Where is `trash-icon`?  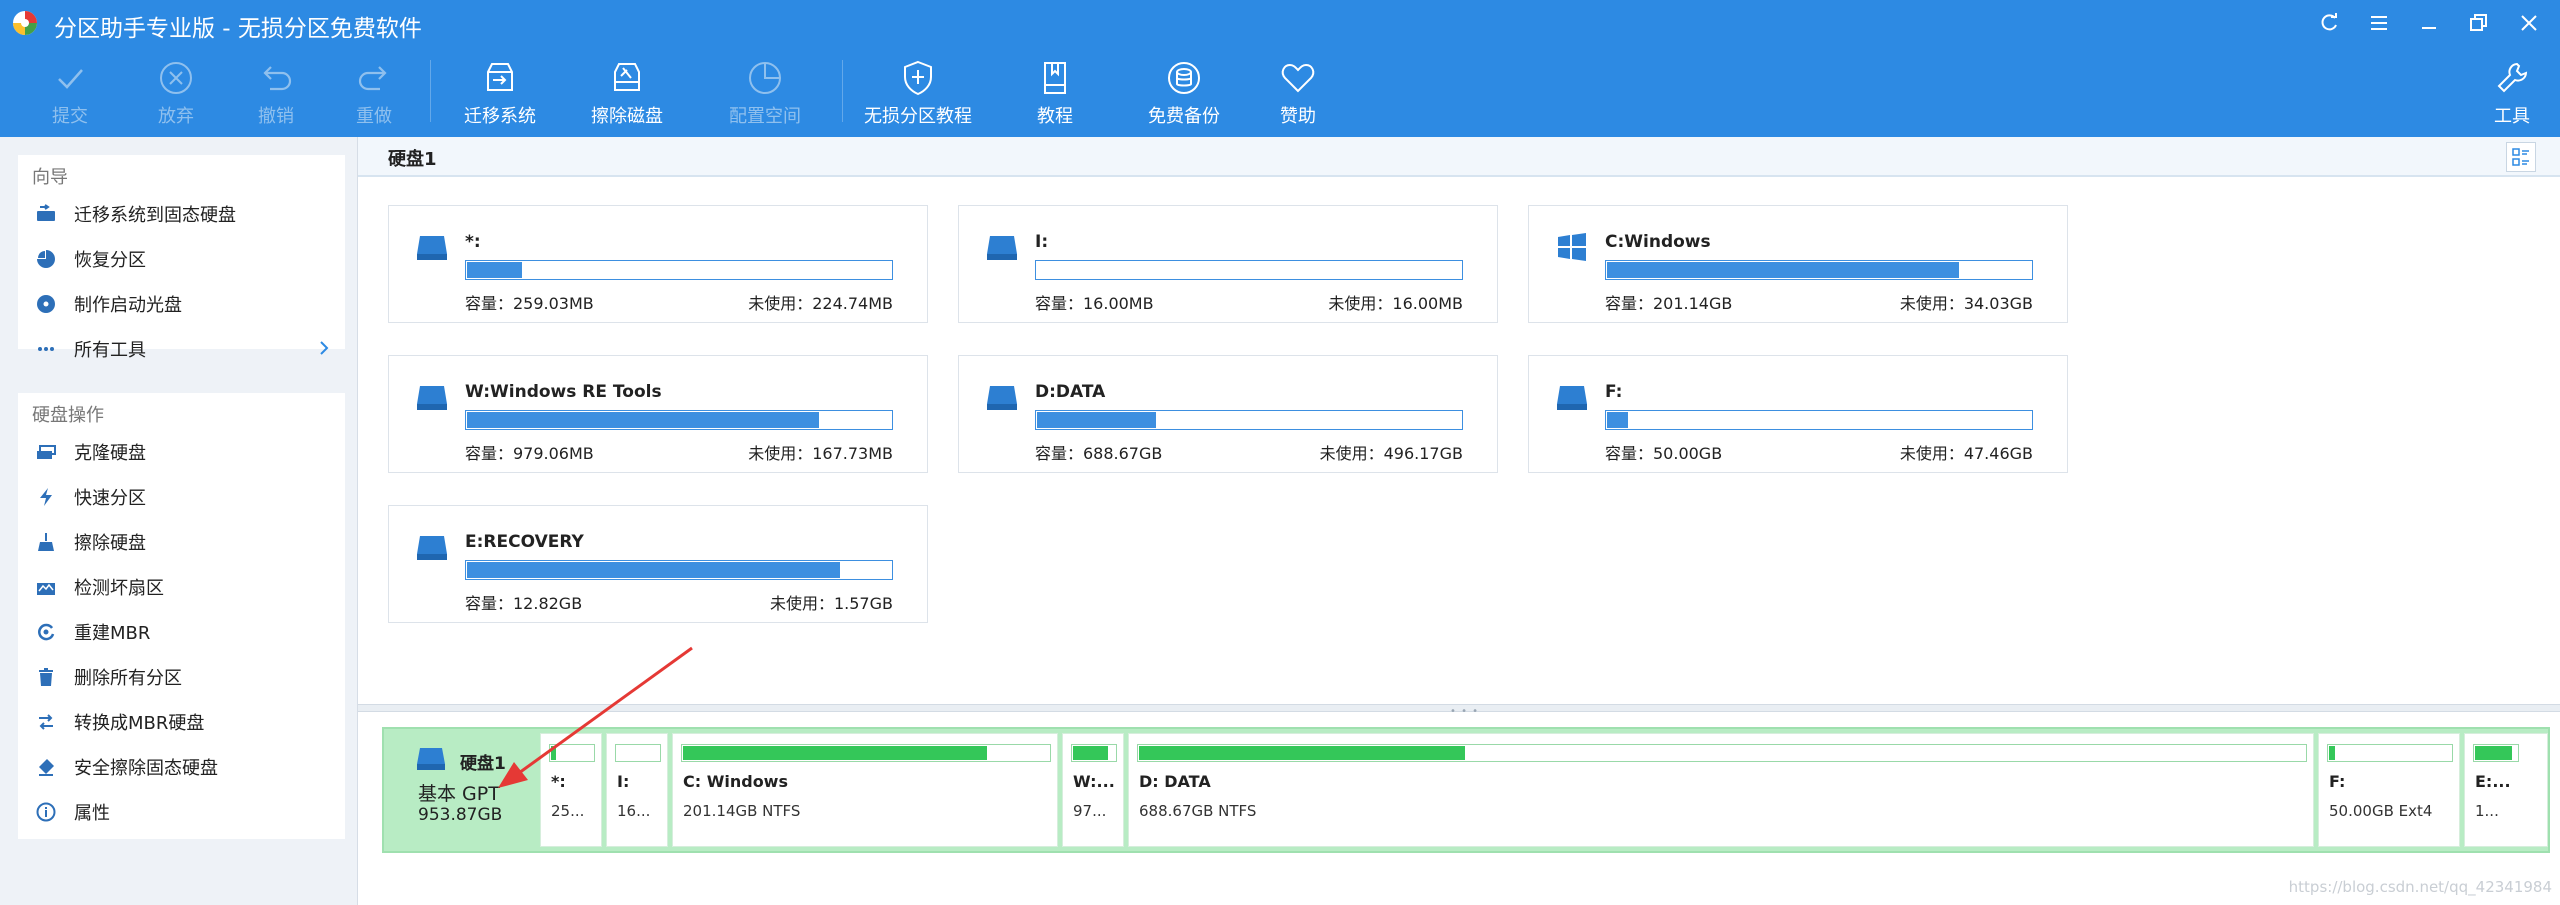 trash-icon is located at coordinates (46, 676).